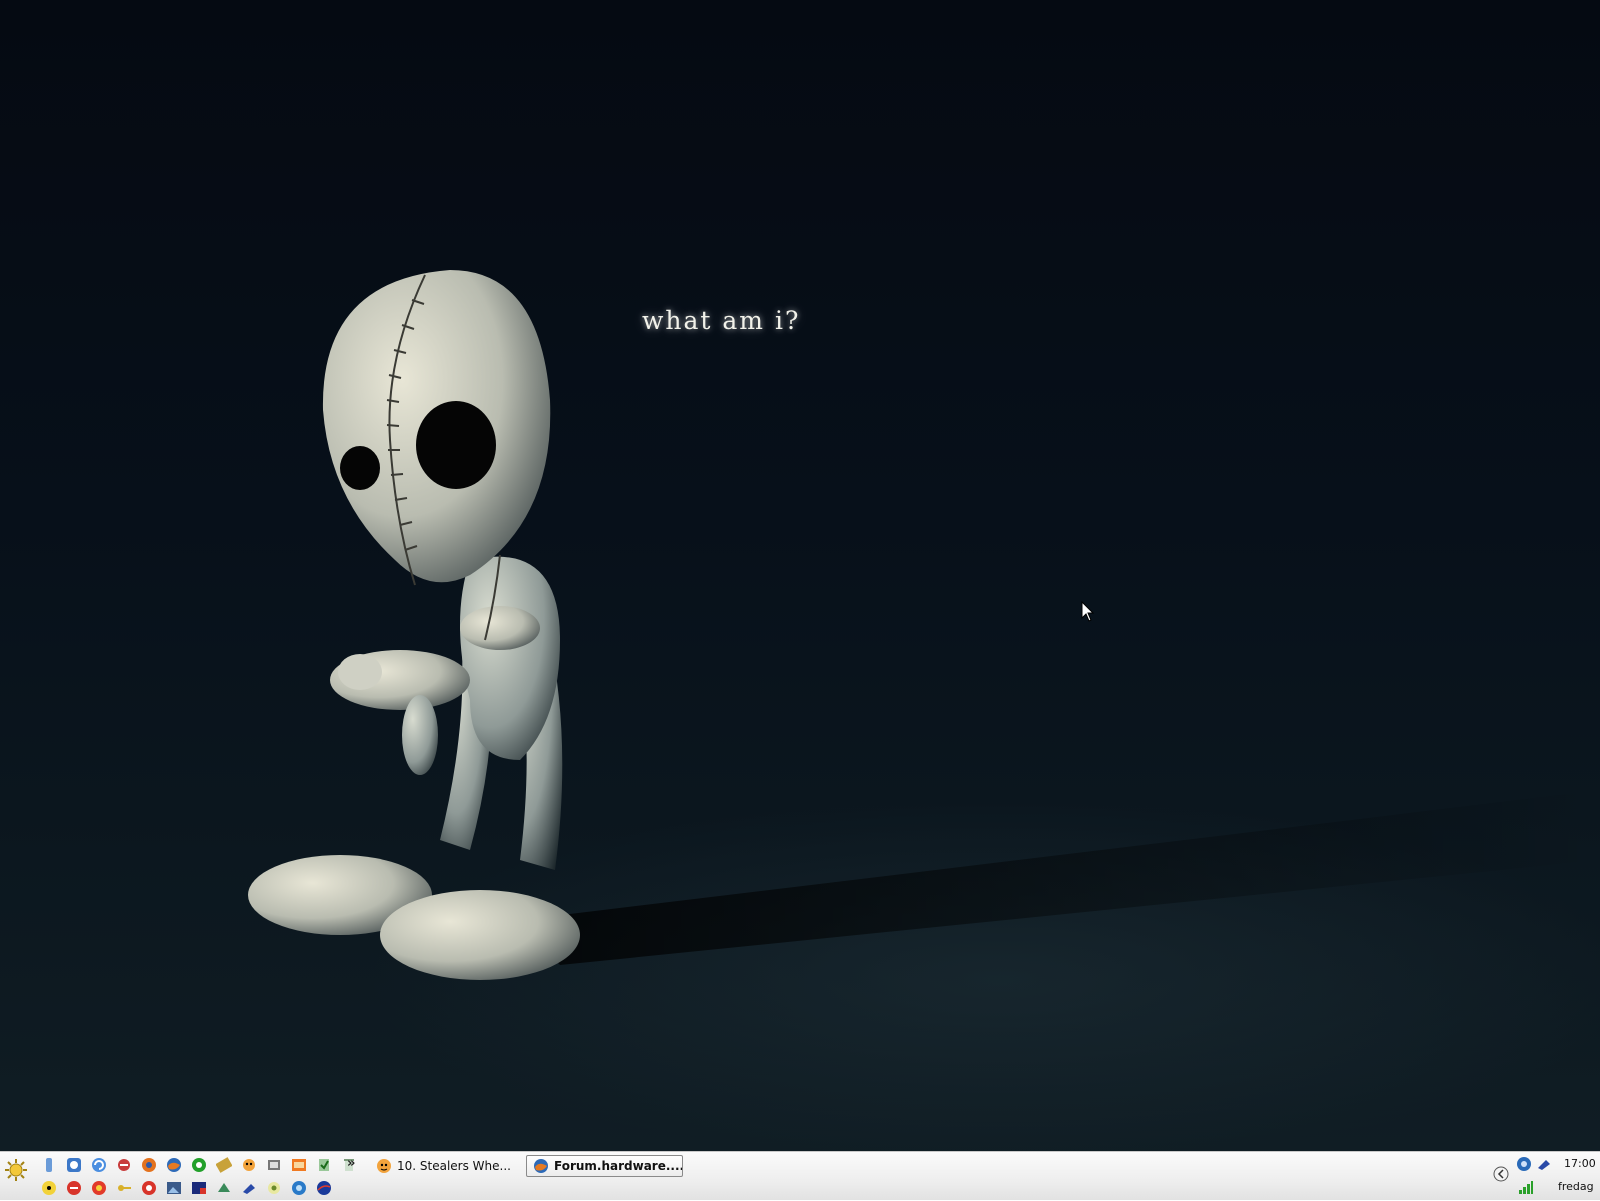  What do you see at coordinates (299, 1165) in the screenshot?
I see `calculator-icon` at bounding box center [299, 1165].